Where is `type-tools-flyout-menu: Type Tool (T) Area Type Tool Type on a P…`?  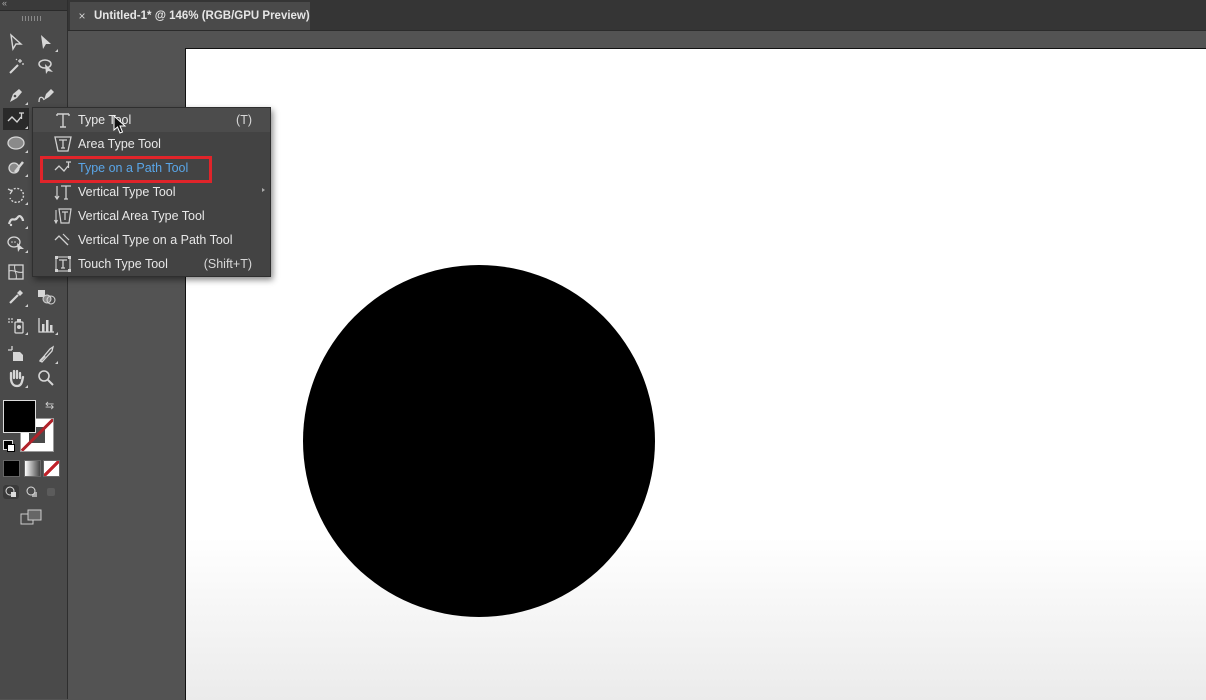
type-tools-flyout-menu: Type Tool (T) Area Type Tool Type on a P… is located at coordinates (151, 192).